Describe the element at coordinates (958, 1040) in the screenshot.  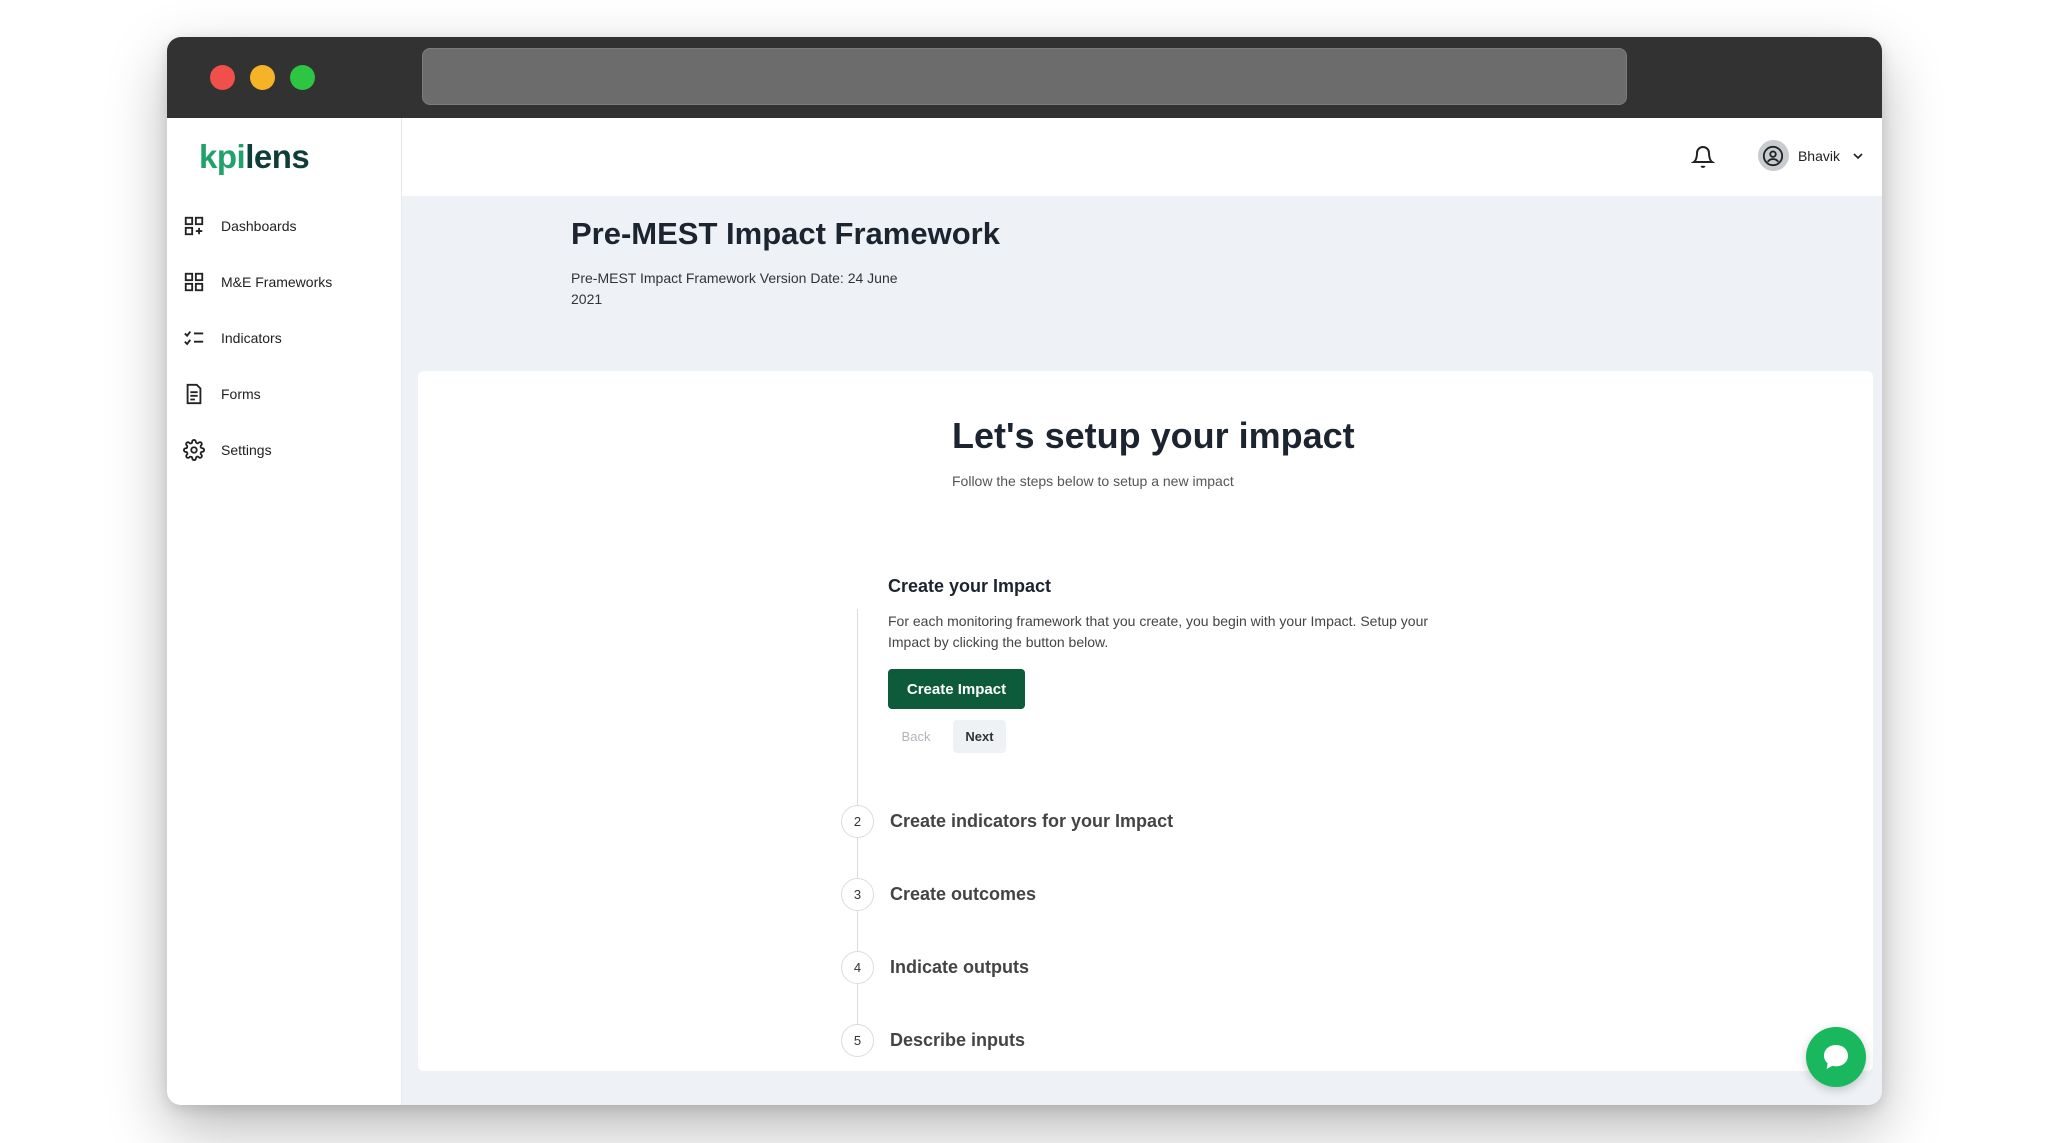
I see `step-label: Describe inputs` at that location.